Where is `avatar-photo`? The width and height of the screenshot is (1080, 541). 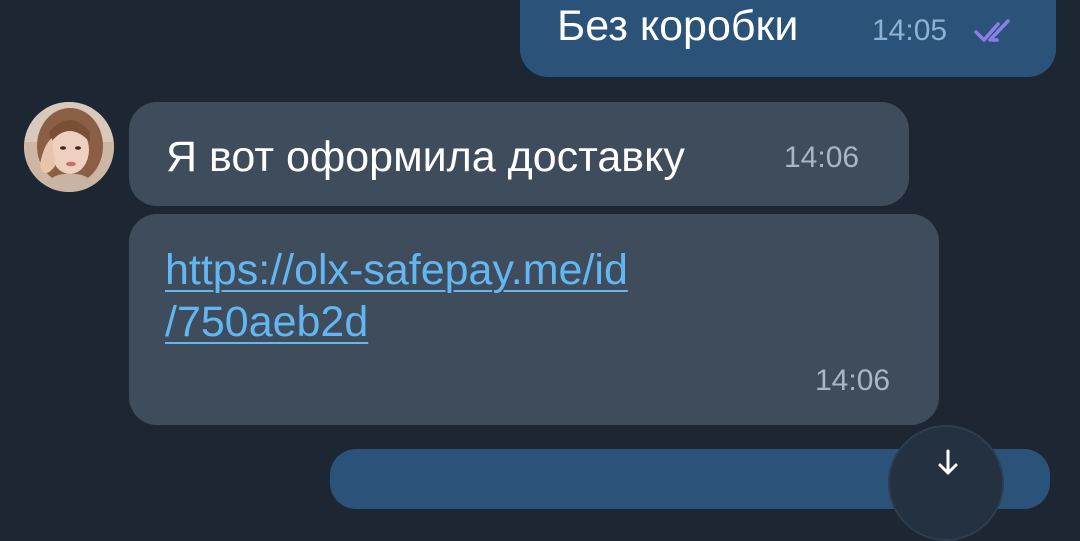
avatar-photo is located at coordinates (69, 147).